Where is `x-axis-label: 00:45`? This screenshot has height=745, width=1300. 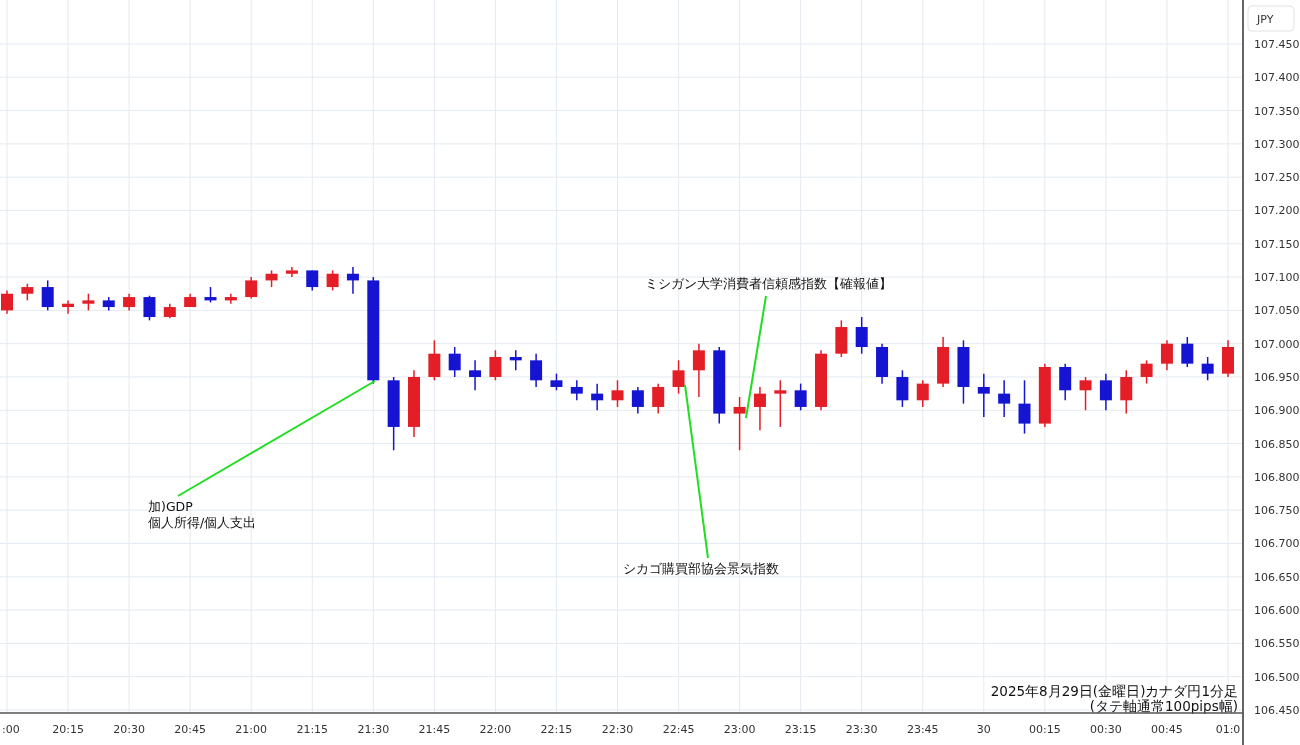 x-axis-label: 00:45 is located at coordinates (1167, 729).